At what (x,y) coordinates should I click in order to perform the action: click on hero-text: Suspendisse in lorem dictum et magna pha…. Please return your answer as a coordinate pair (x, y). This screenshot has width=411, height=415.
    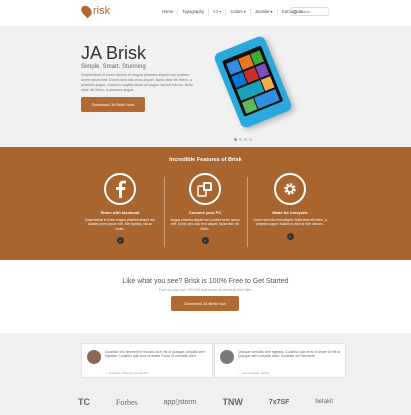
    Looking at the image, I should click on (137, 82).